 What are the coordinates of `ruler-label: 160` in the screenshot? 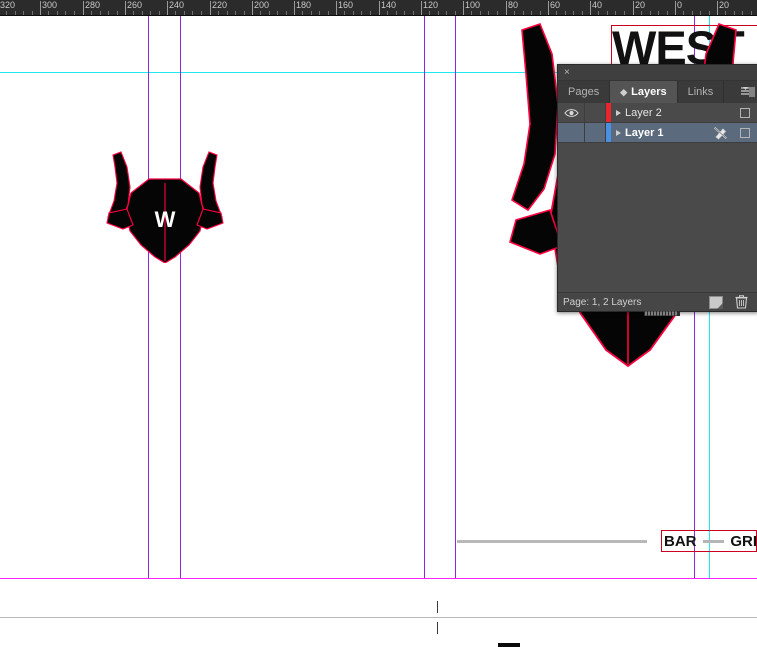 It's located at (346, 5).